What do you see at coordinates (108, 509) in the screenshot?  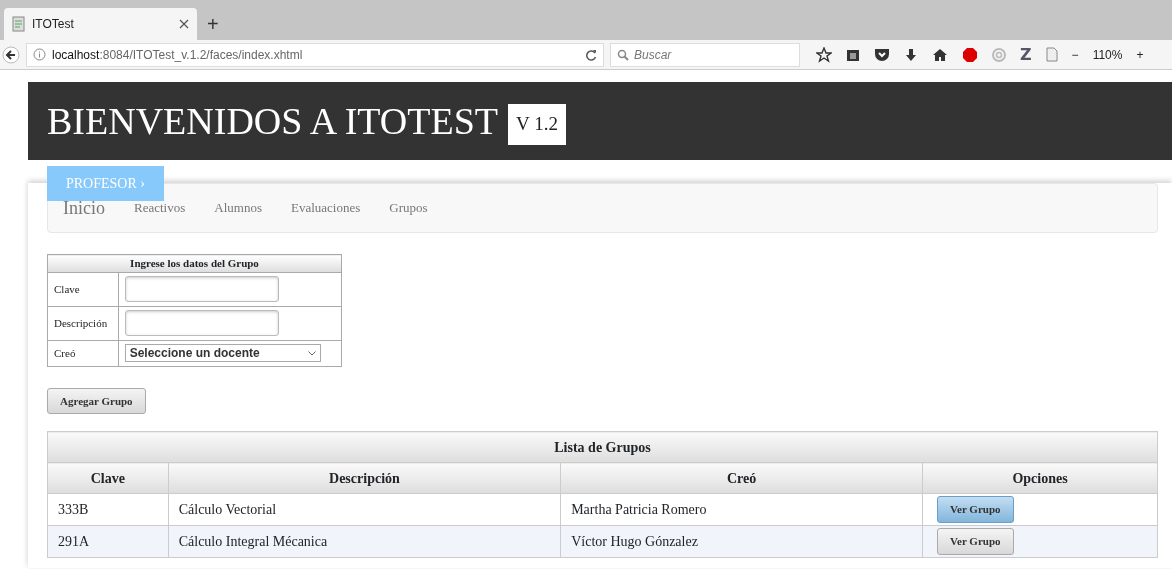 I see `table-cell: 333B` at bounding box center [108, 509].